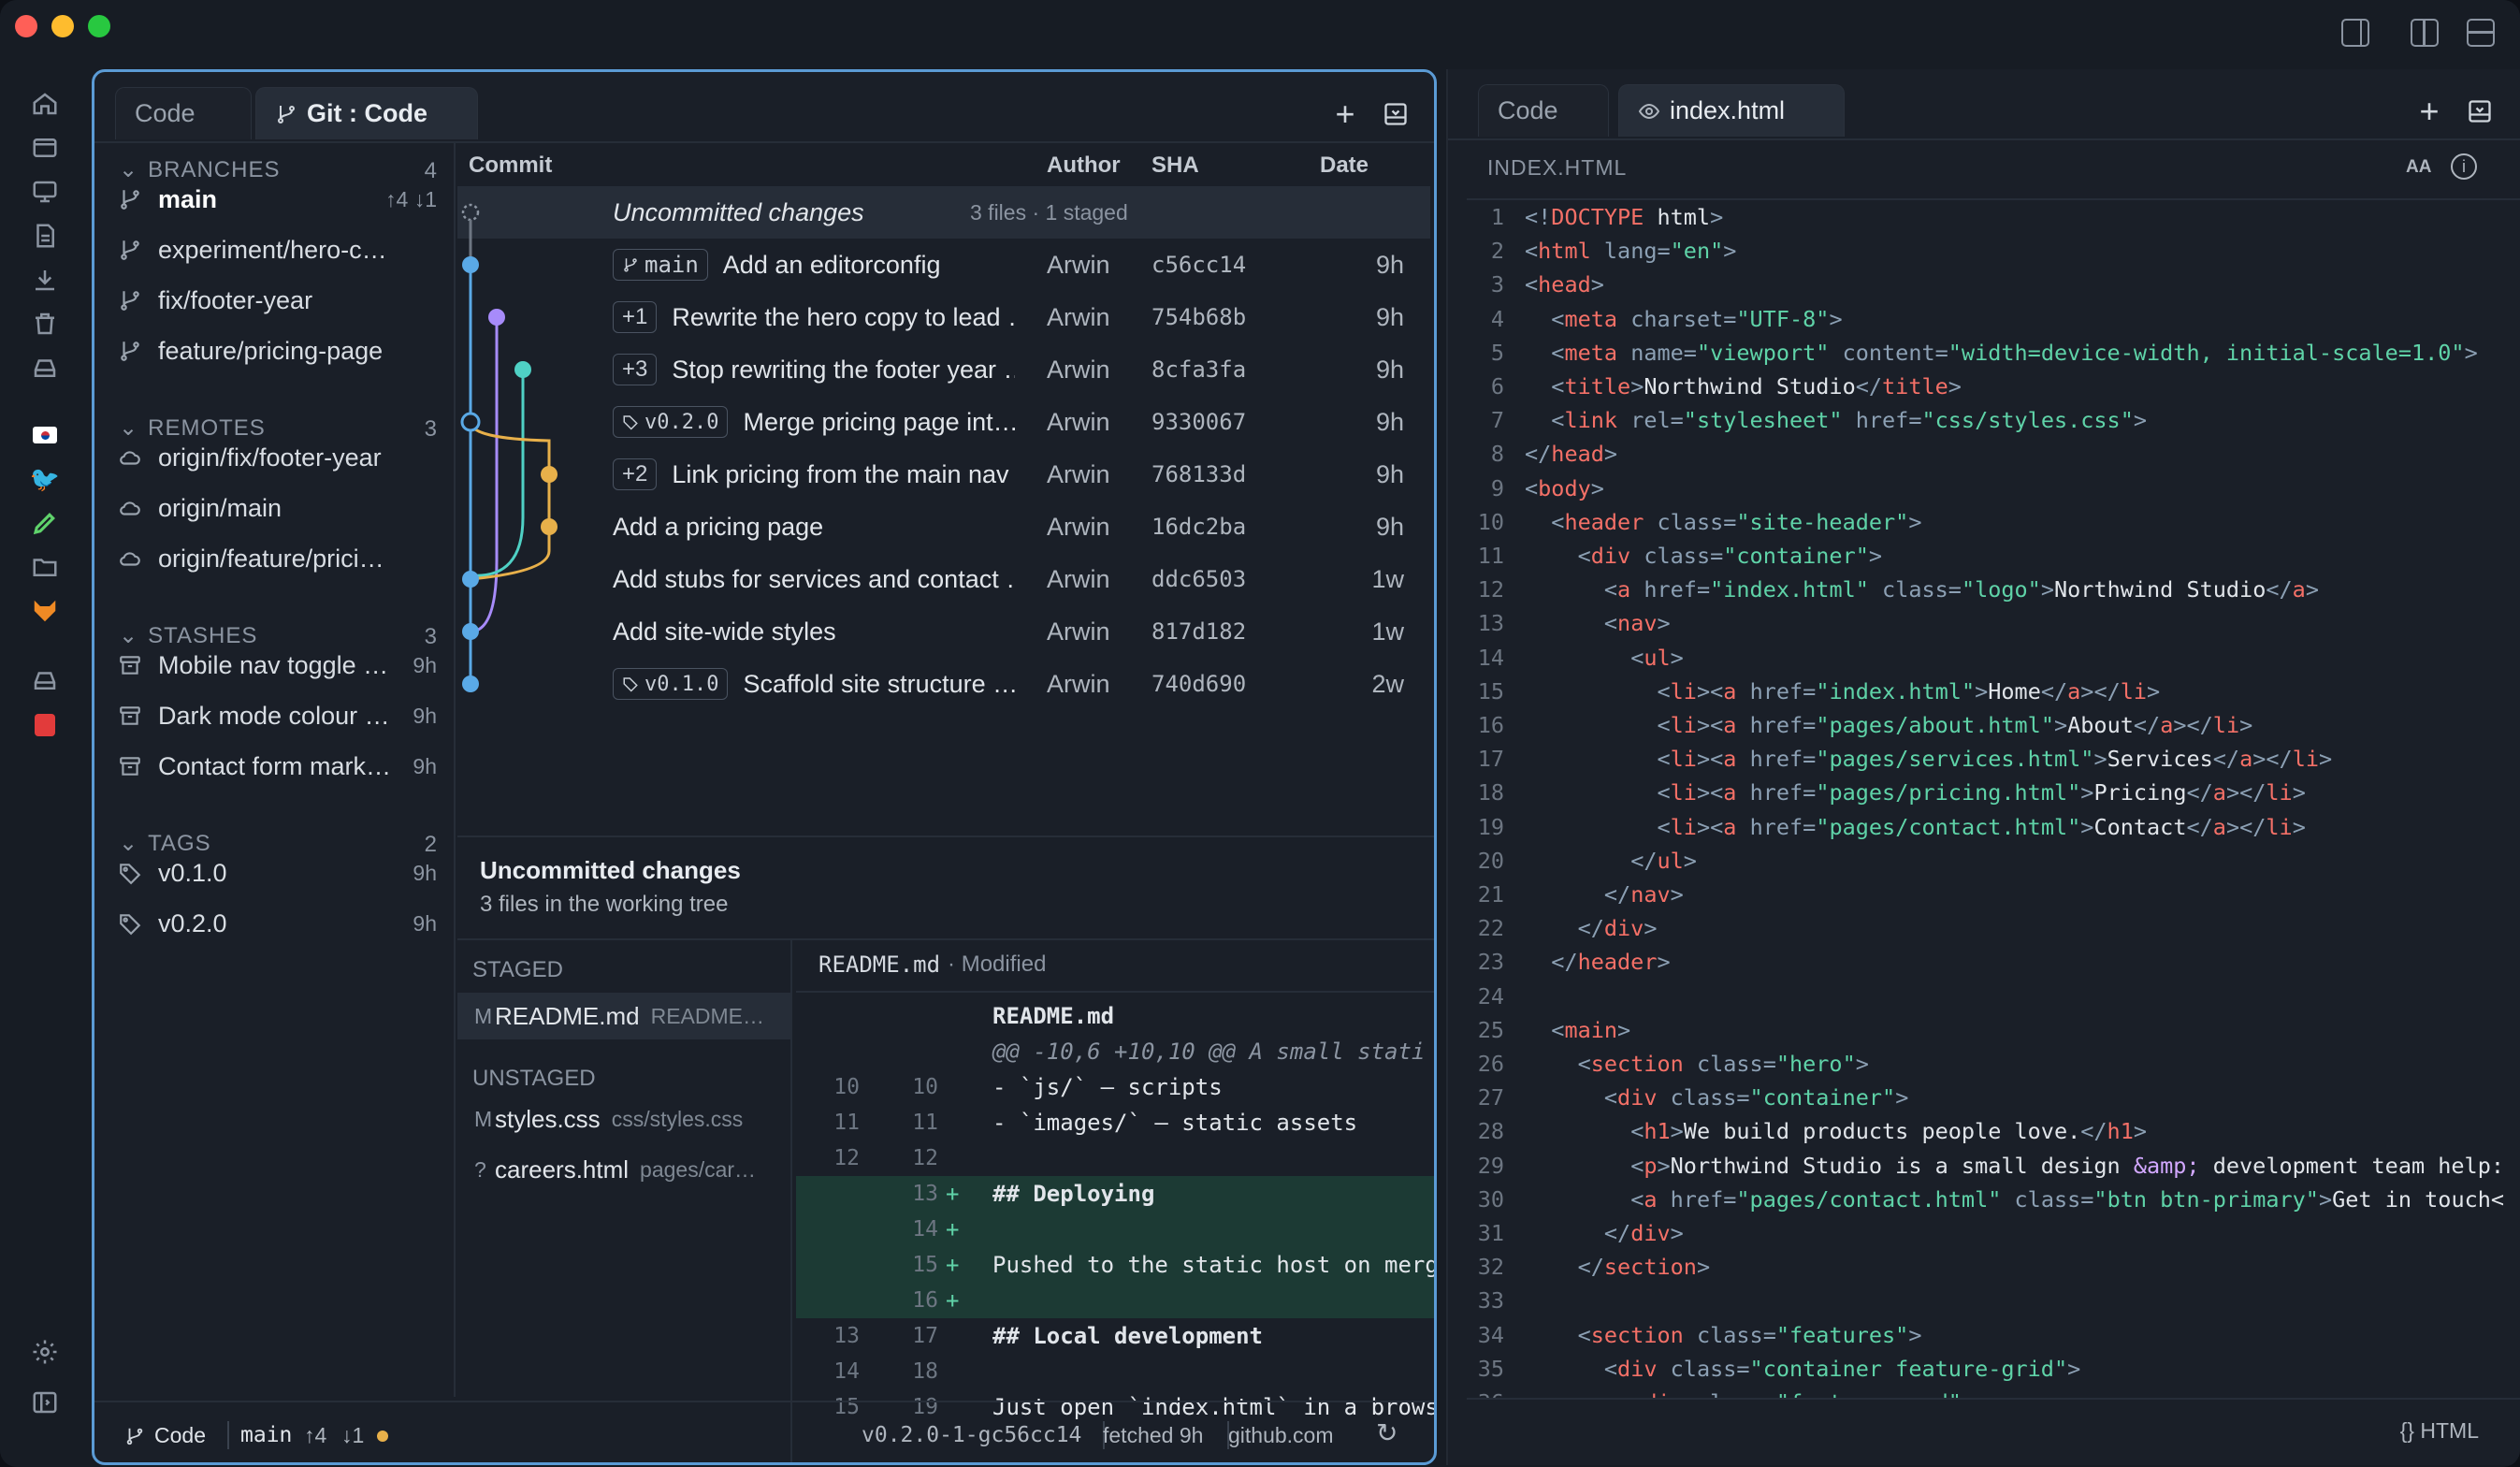  What do you see at coordinates (45, 725) in the screenshot?
I see `app-badge-icon` at bounding box center [45, 725].